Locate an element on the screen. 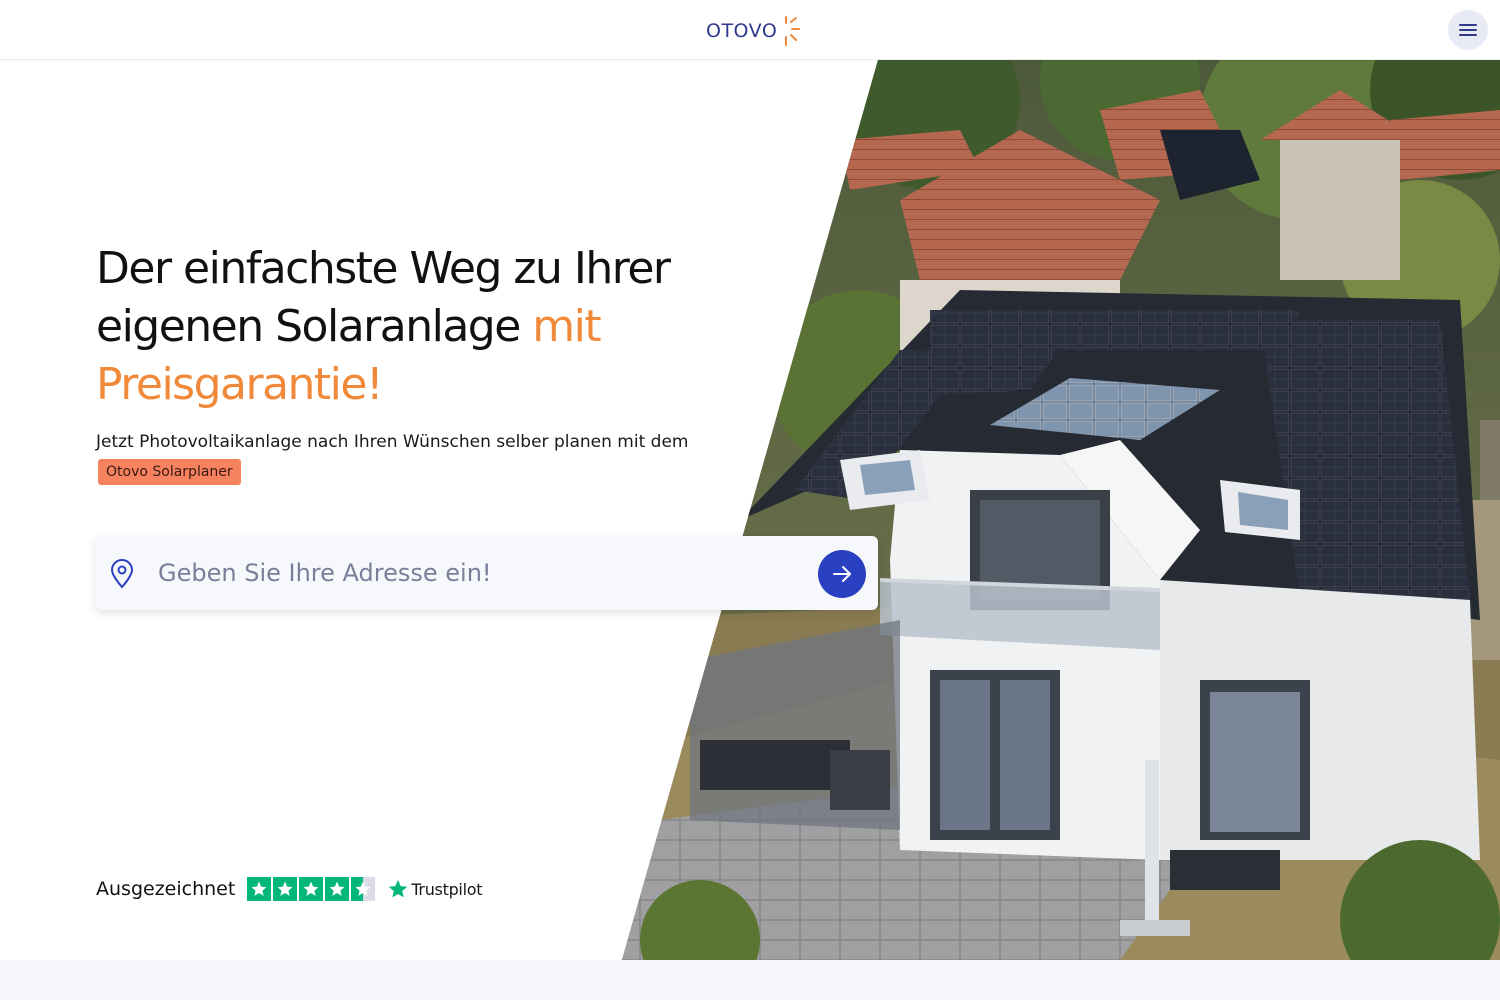 The height and width of the screenshot is (1000, 1500). solarplaner-badge: Otovo Solarplaner is located at coordinates (169, 472).